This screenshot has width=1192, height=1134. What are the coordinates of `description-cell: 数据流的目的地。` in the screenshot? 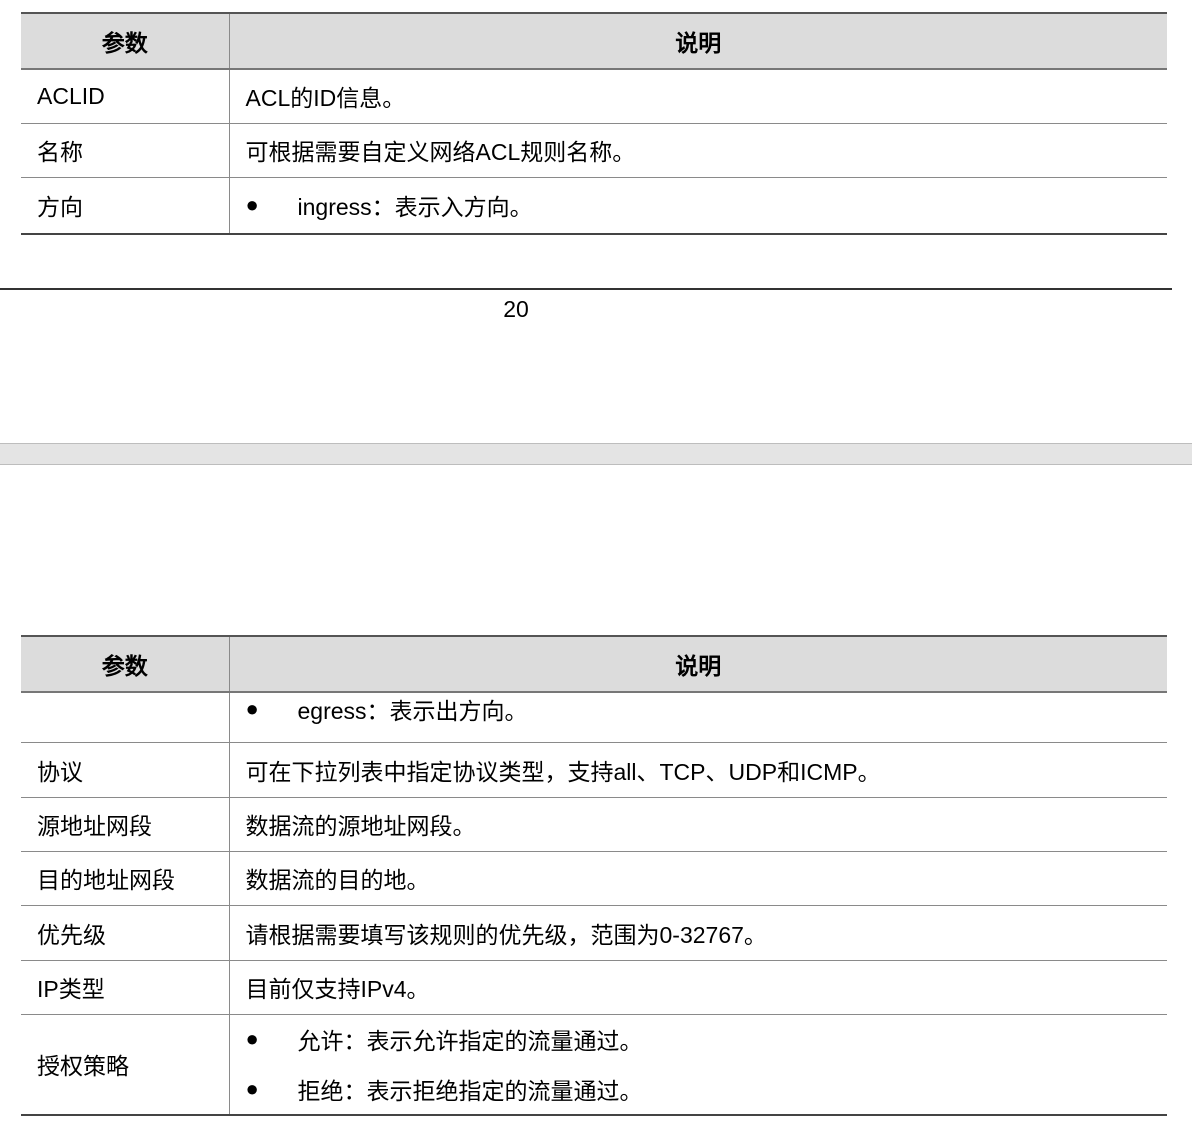 It's located at (697, 878).